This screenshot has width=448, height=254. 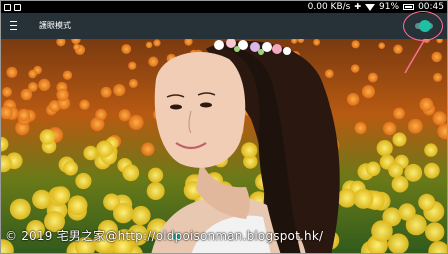 What do you see at coordinates (55, 25) in the screenshot?
I see `app-title: 護眼模式` at bounding box center [55, 25].